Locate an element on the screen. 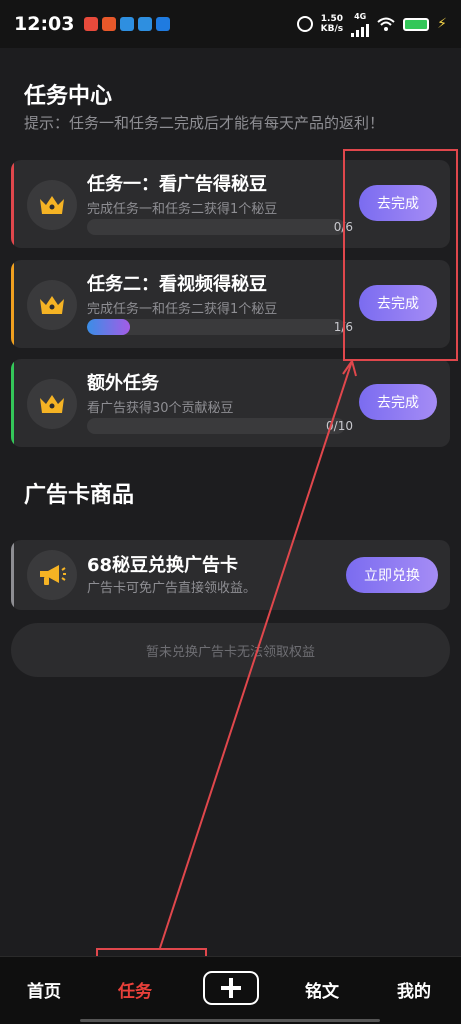 The image size is (461, 1024). plus-icon is located at coordinates (231, 988).